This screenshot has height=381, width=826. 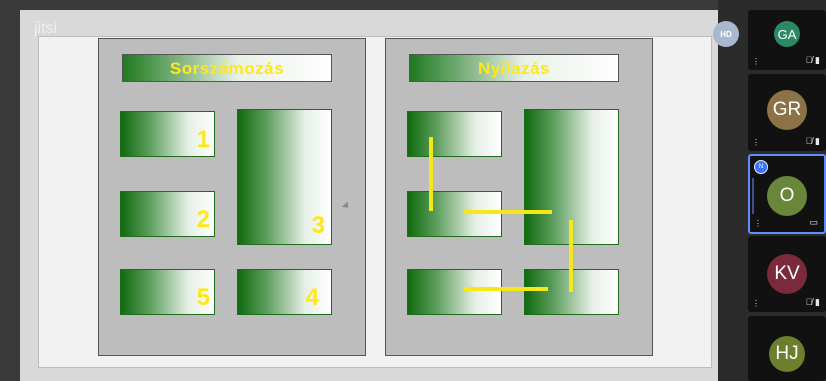 I want to click on participant-tile-hj: HJ, so click(x=787, y=348).